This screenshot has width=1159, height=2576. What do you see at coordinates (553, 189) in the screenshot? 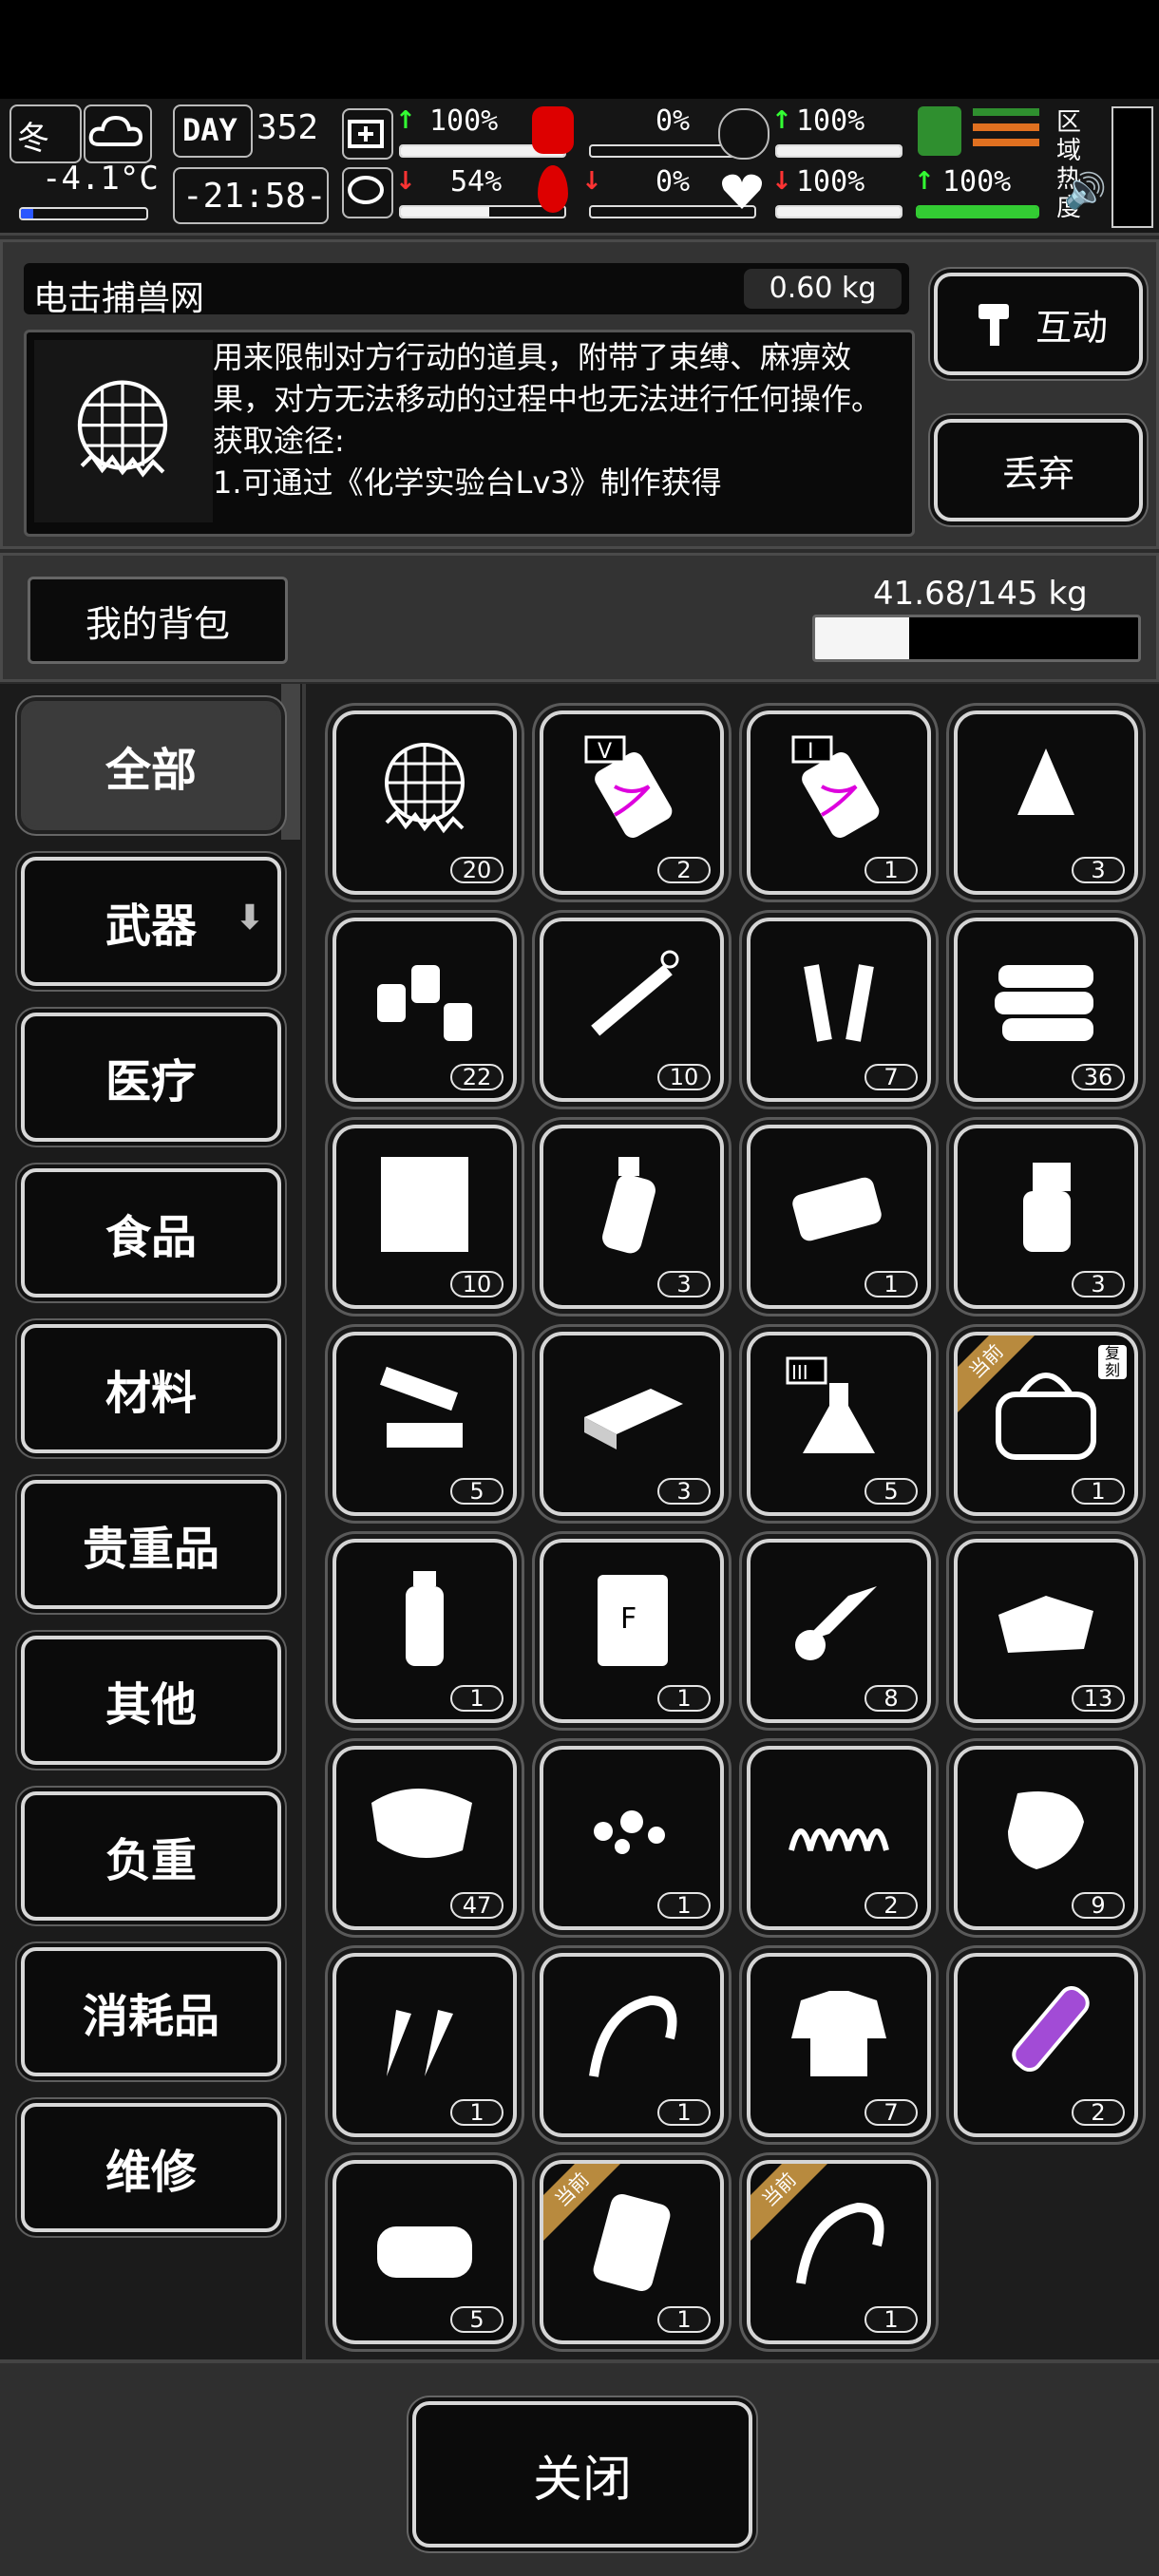
I see `water-drop-icon` at bounding box center [553, 189].